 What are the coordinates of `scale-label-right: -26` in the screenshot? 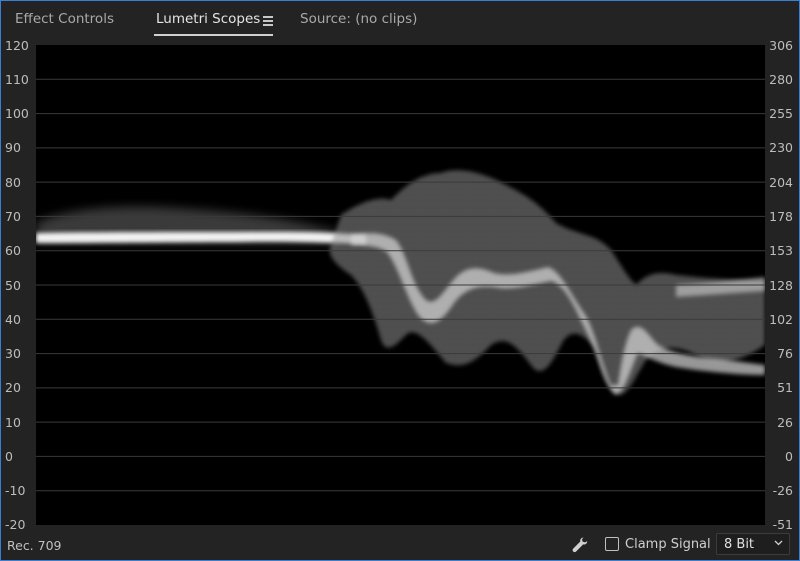 It's located at (782, 490).